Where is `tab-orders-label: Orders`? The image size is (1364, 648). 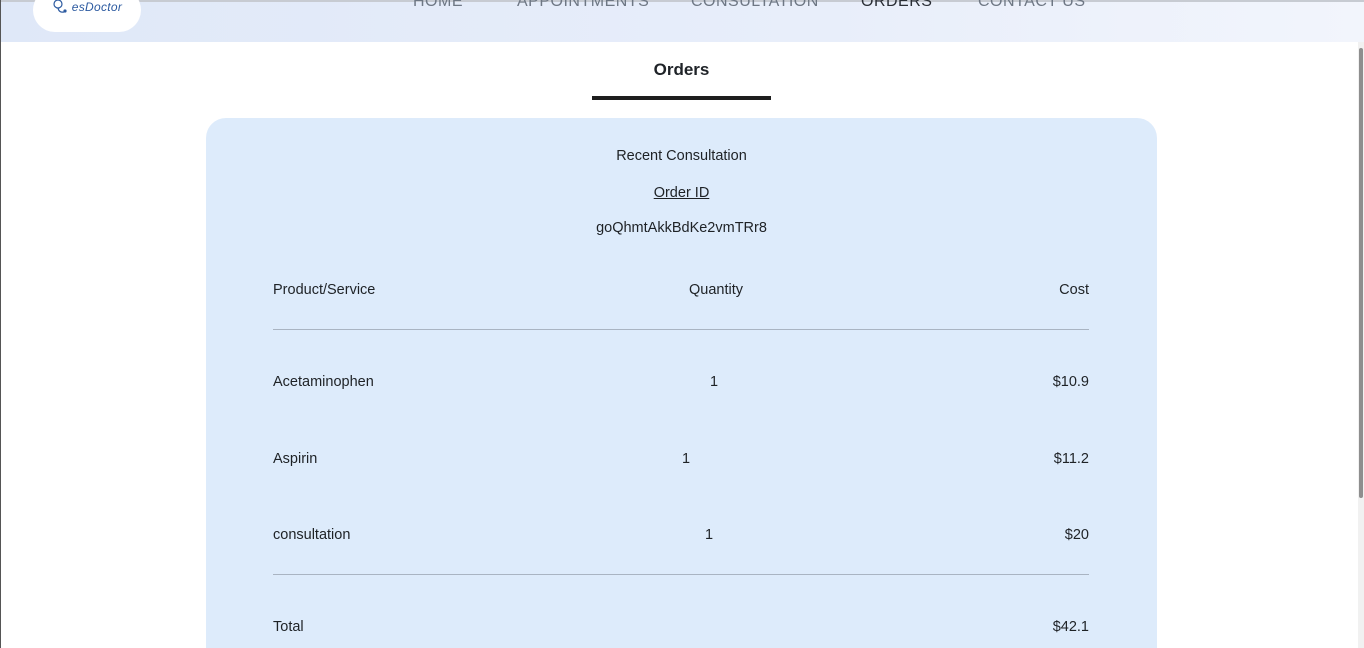 tab-orders-label: Orders is located at coordinates (681, 69).